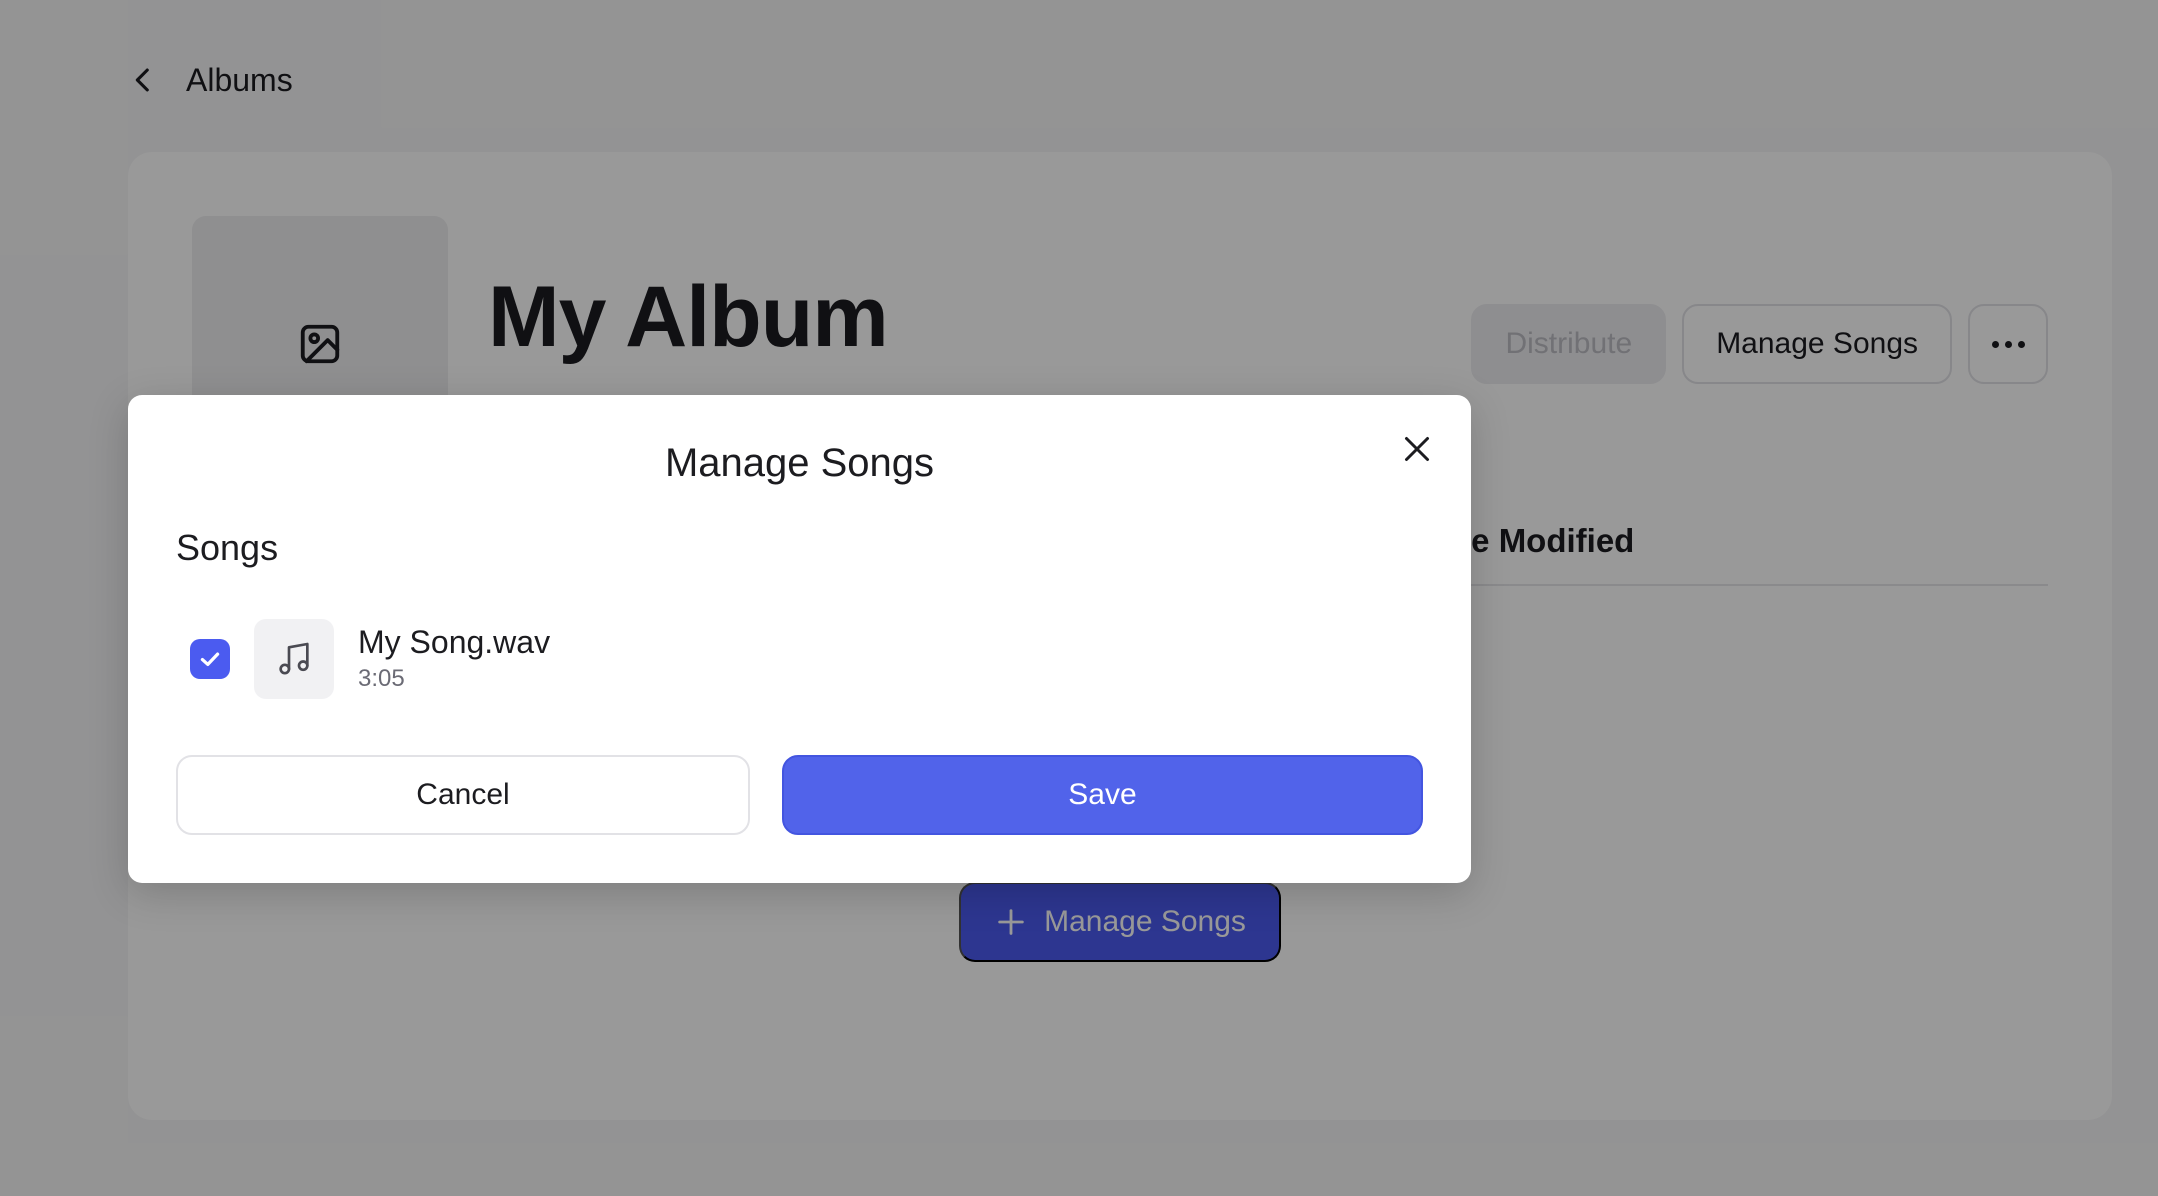  I want to click on music-note-icon, so click(294, 658).